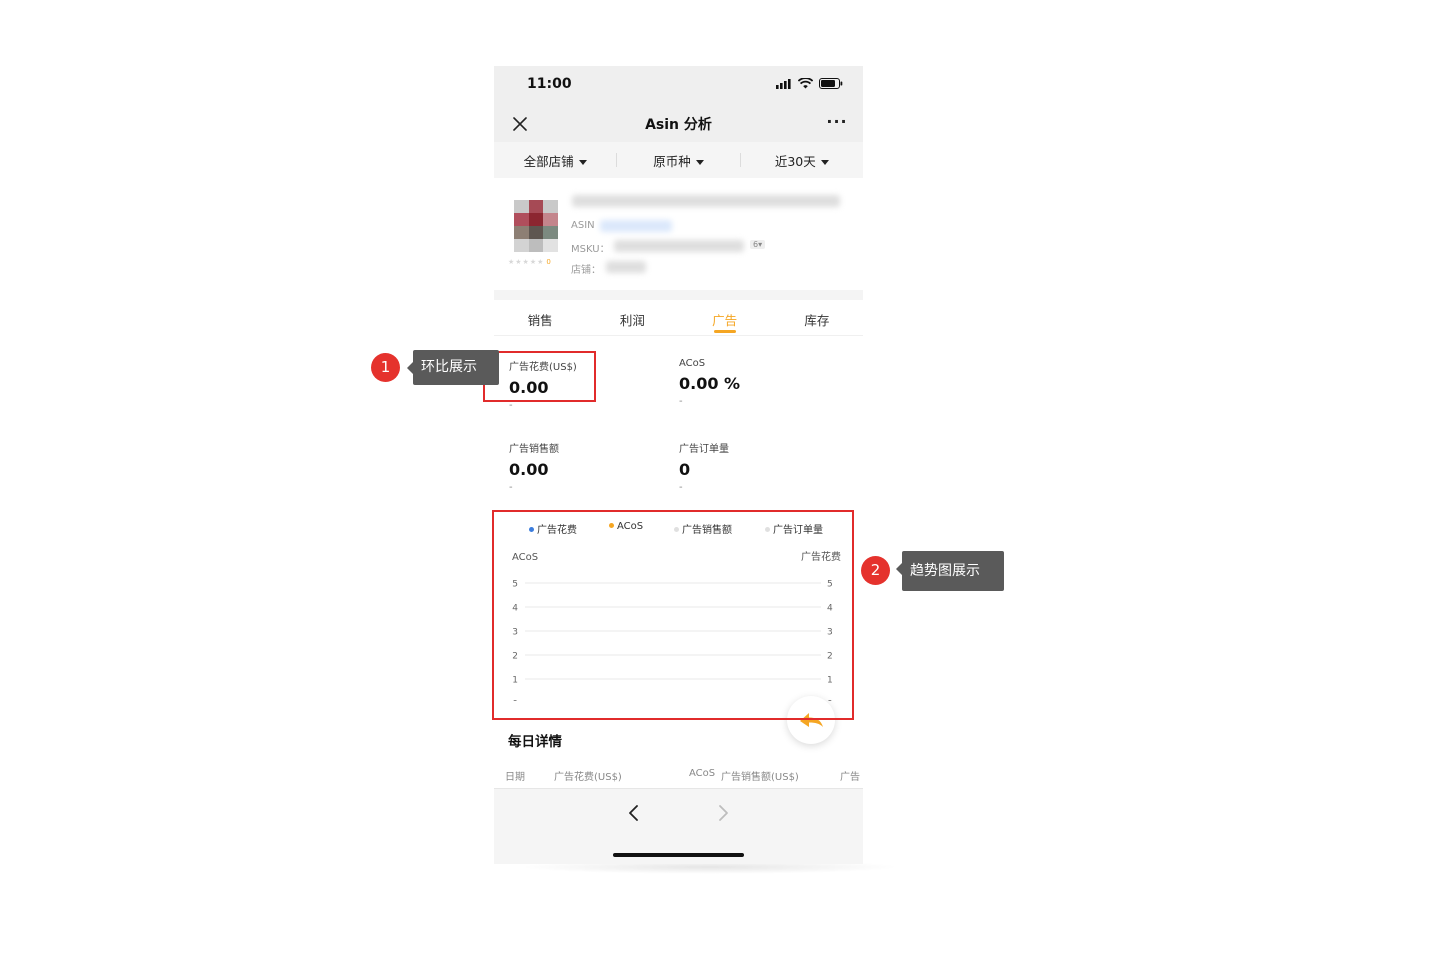  Describe the element at coordinates (534, 449) in the screenshot. I see `metric-label: 广告销售额` at that location.